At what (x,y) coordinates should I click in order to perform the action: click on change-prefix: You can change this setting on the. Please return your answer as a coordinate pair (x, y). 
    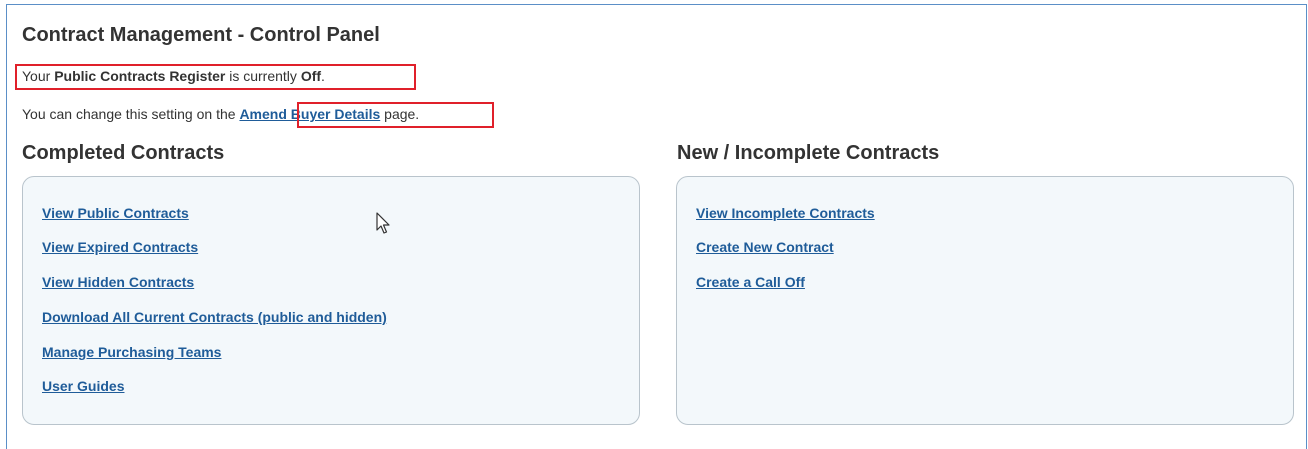
    Looking at the image, I should click on (131, 114).